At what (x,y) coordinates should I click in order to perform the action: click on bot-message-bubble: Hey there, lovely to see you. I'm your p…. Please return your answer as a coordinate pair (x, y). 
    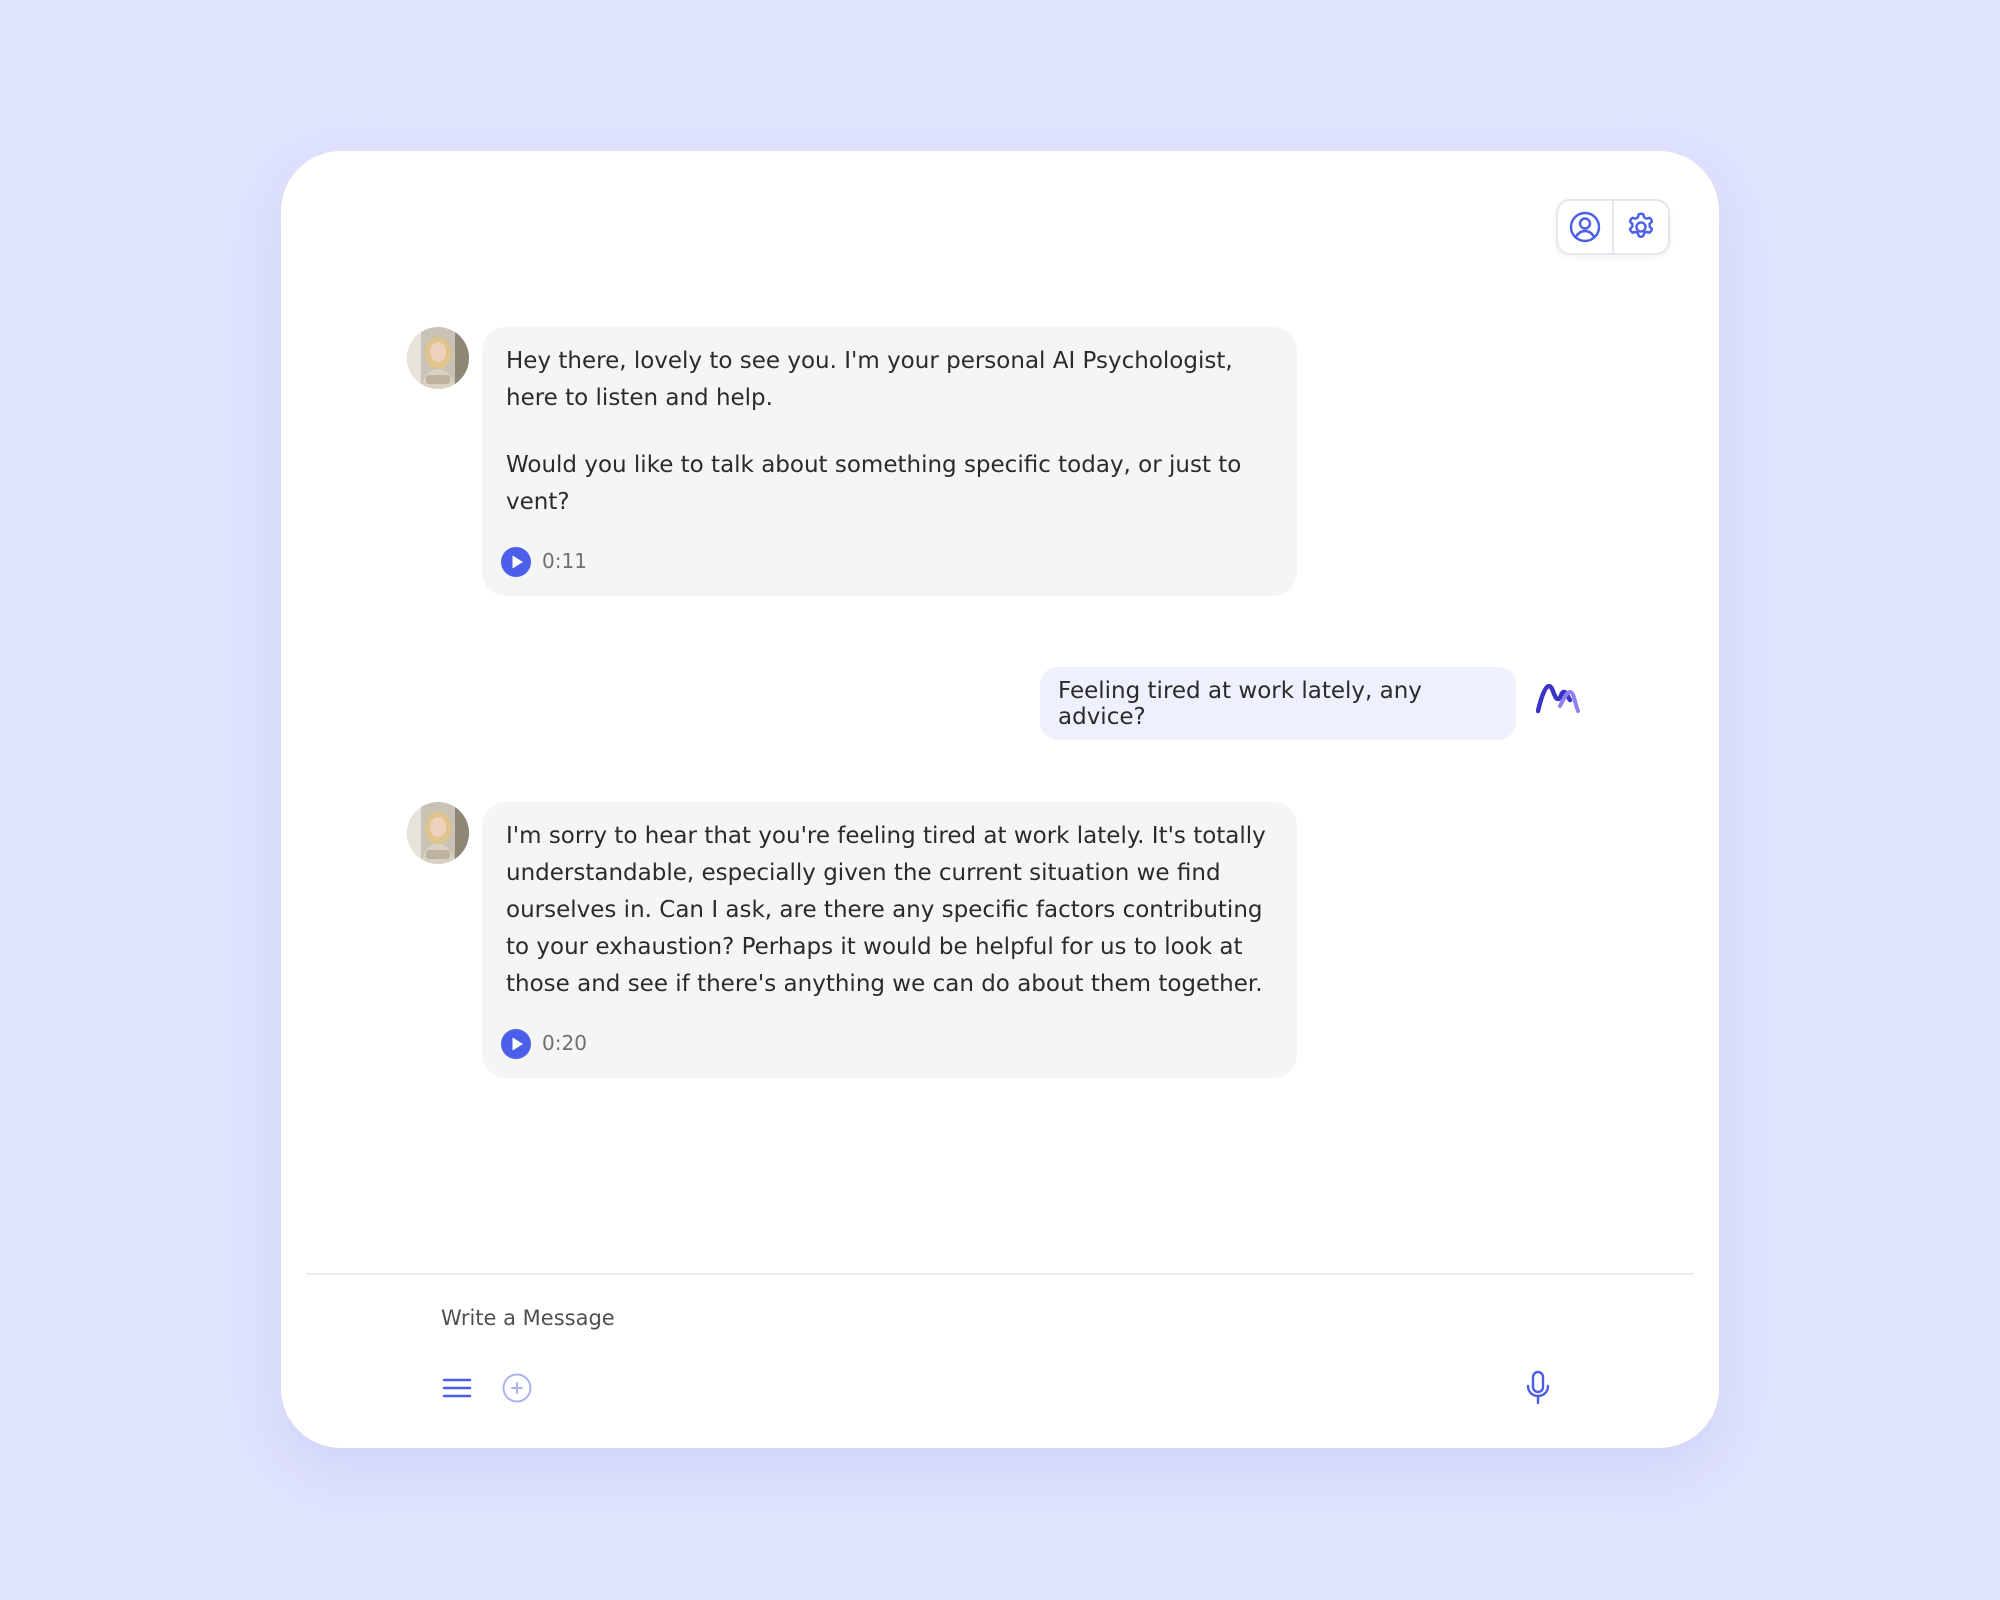
    Looking at the image, I should click on (889, 461).